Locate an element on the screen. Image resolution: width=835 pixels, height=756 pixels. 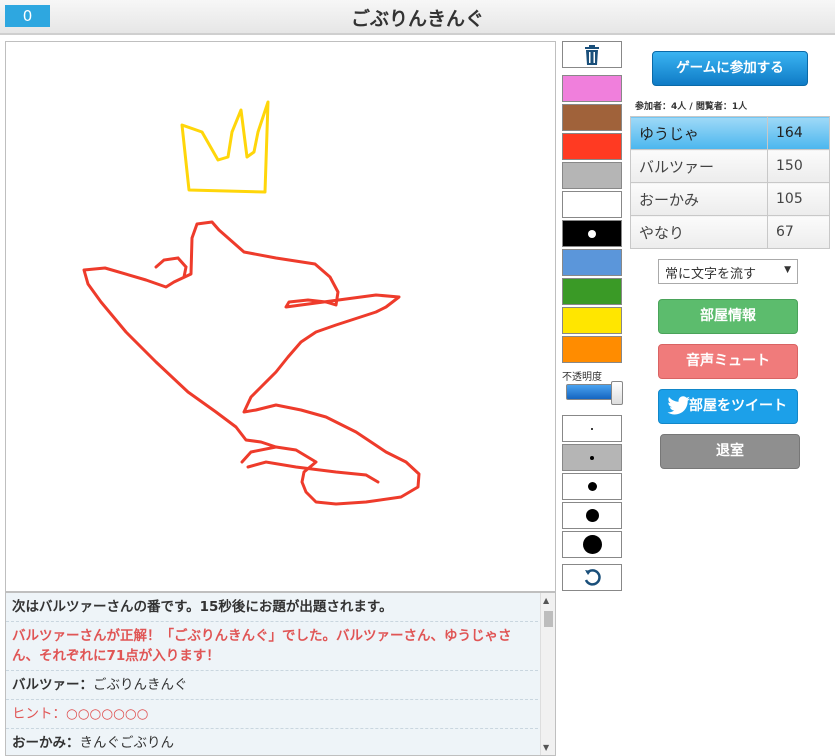
scroll-down-arrow-icon: ▼ is located at coordinates (546, 747).